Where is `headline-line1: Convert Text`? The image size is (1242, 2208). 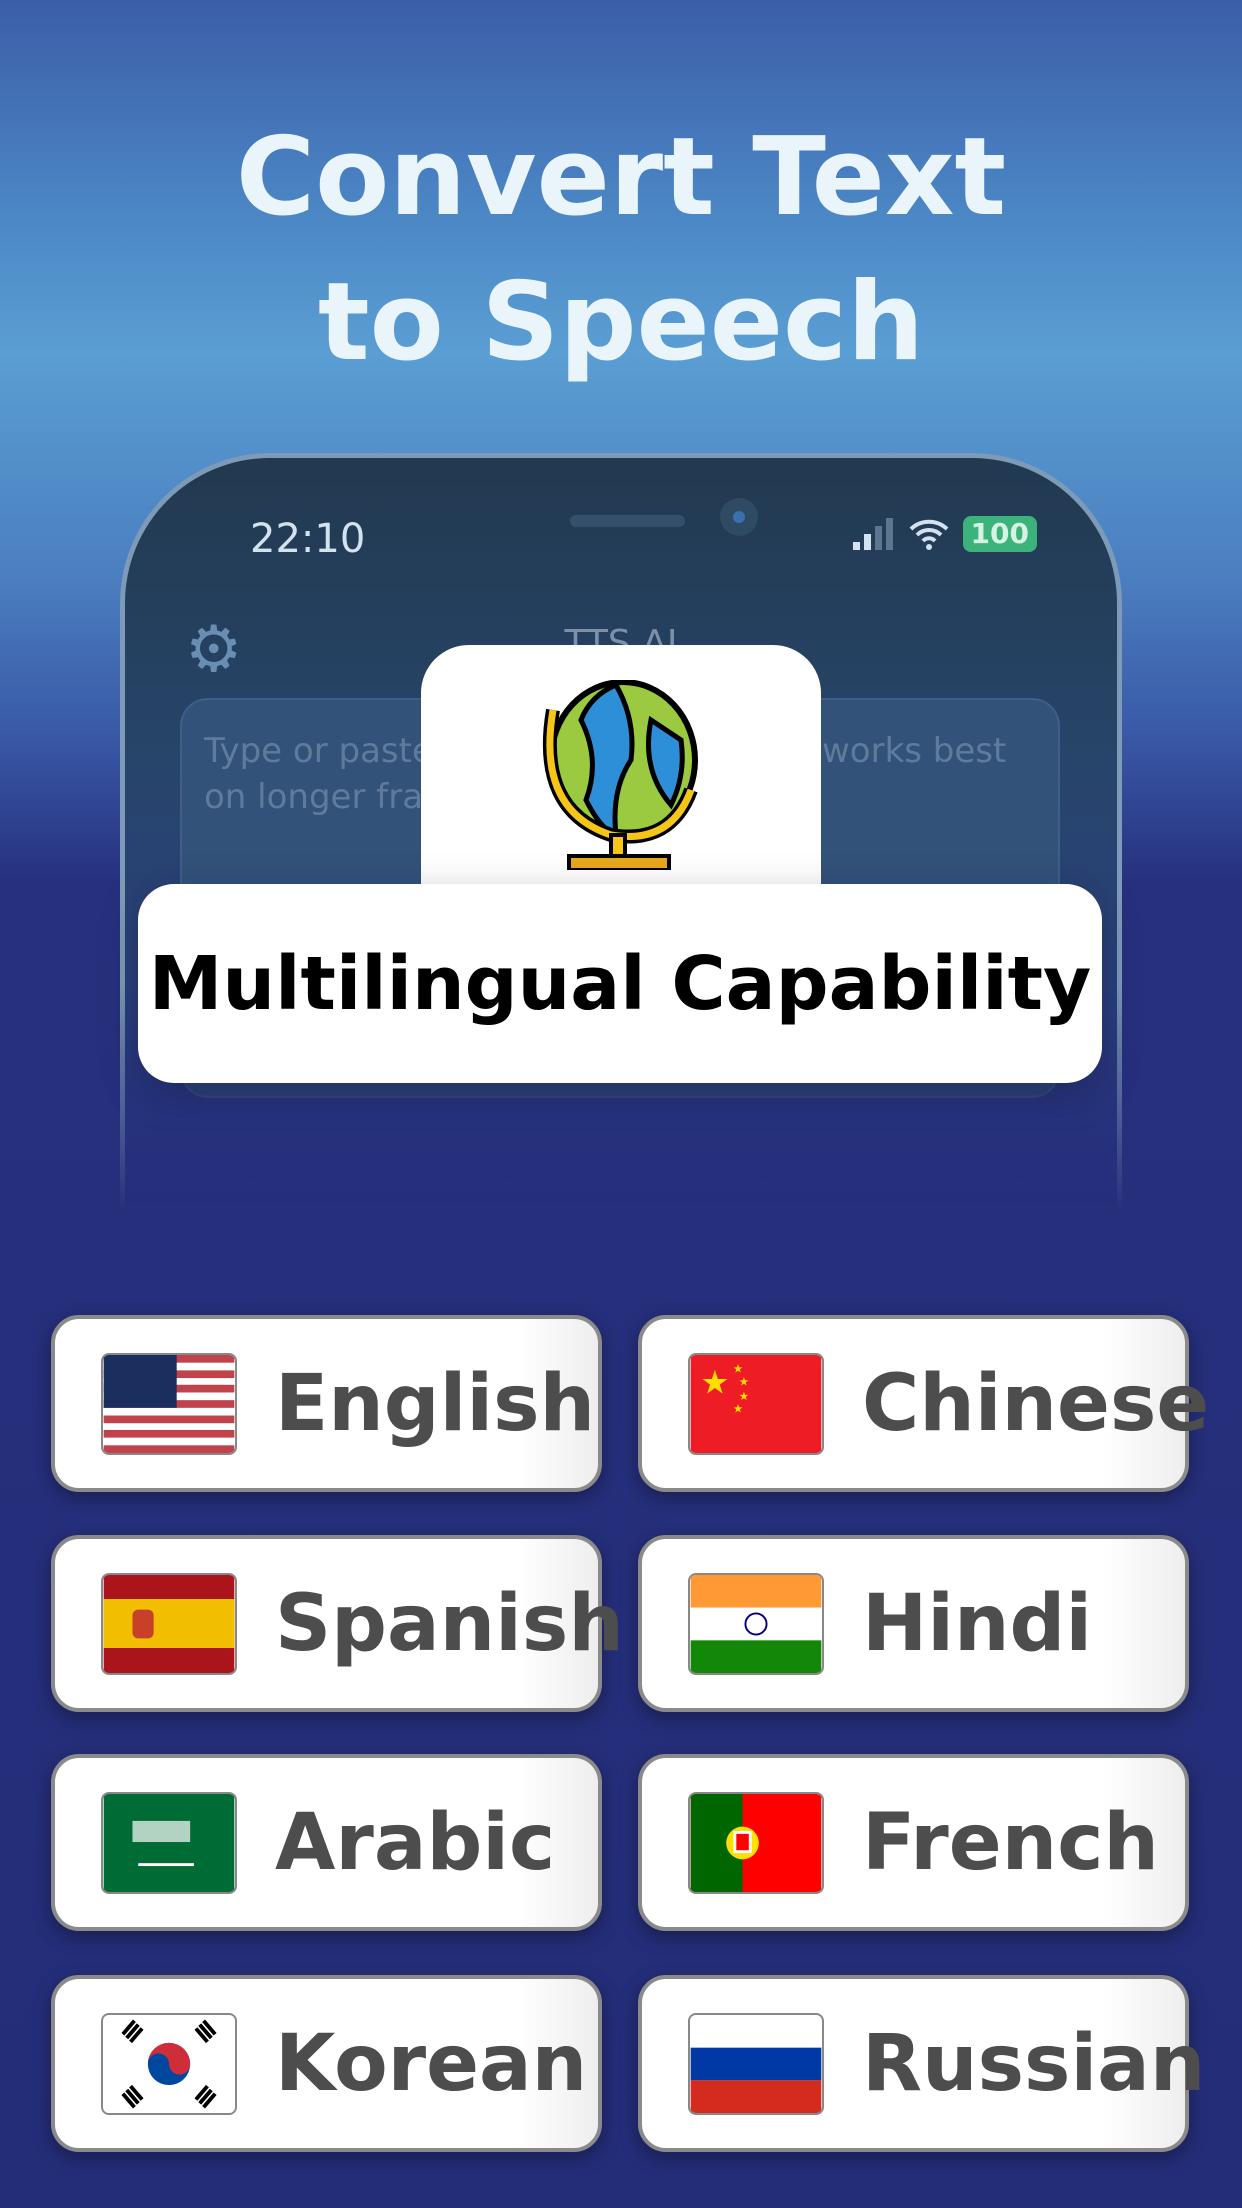
headline-line1: Convert Text is located at coordinates (621, 177).